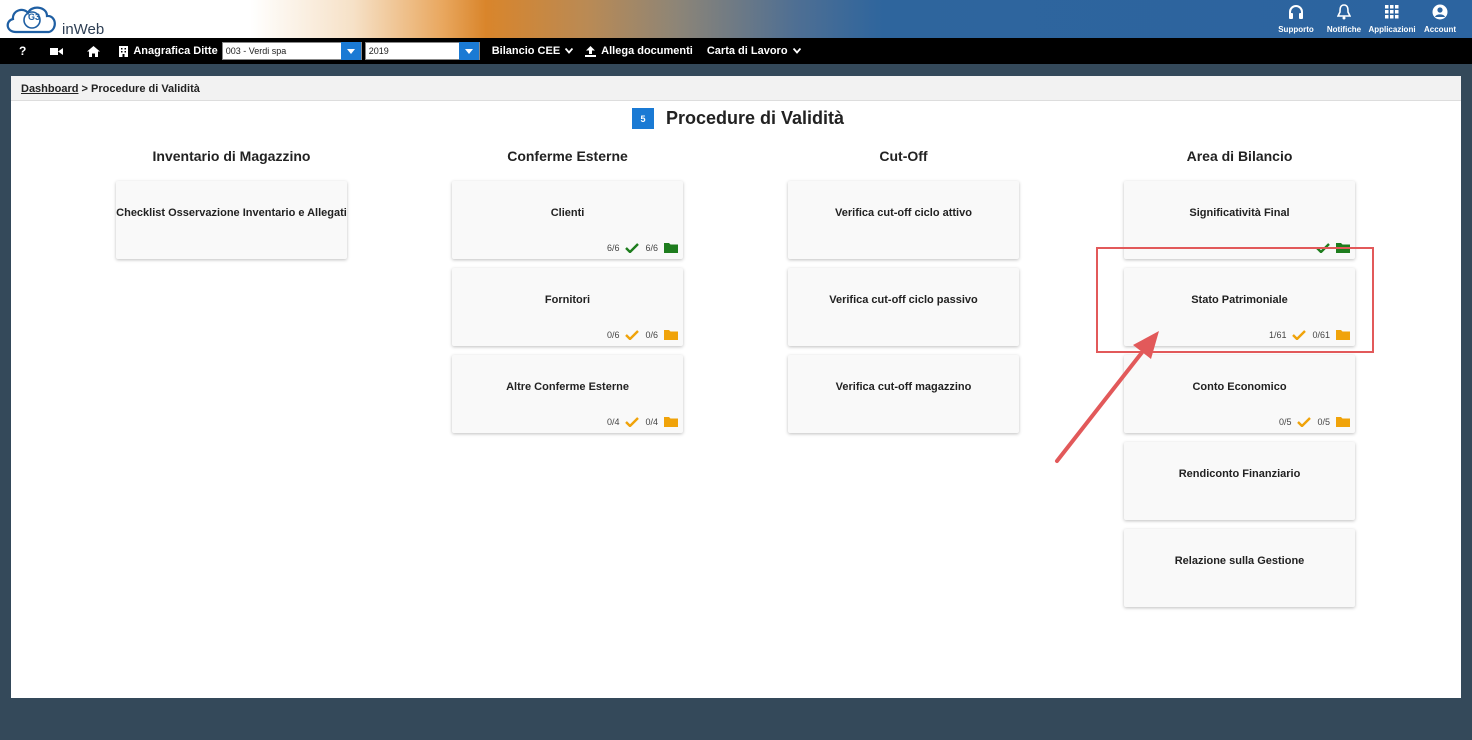 This screenshot has width=1472, height=740. I want to click on supporto-label: Supporto, so click(1296, 29).